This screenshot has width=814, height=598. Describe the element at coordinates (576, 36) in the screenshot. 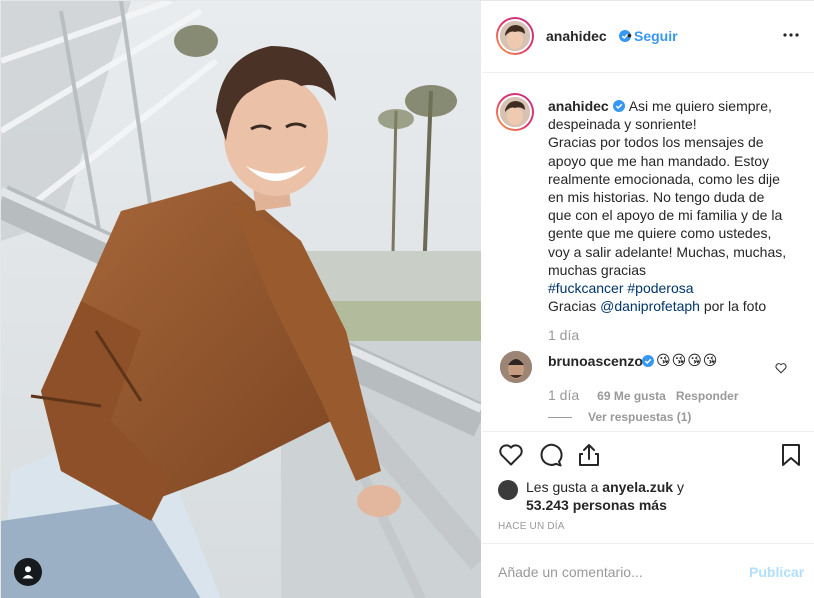

I see `author-username: anahidec` at that location.